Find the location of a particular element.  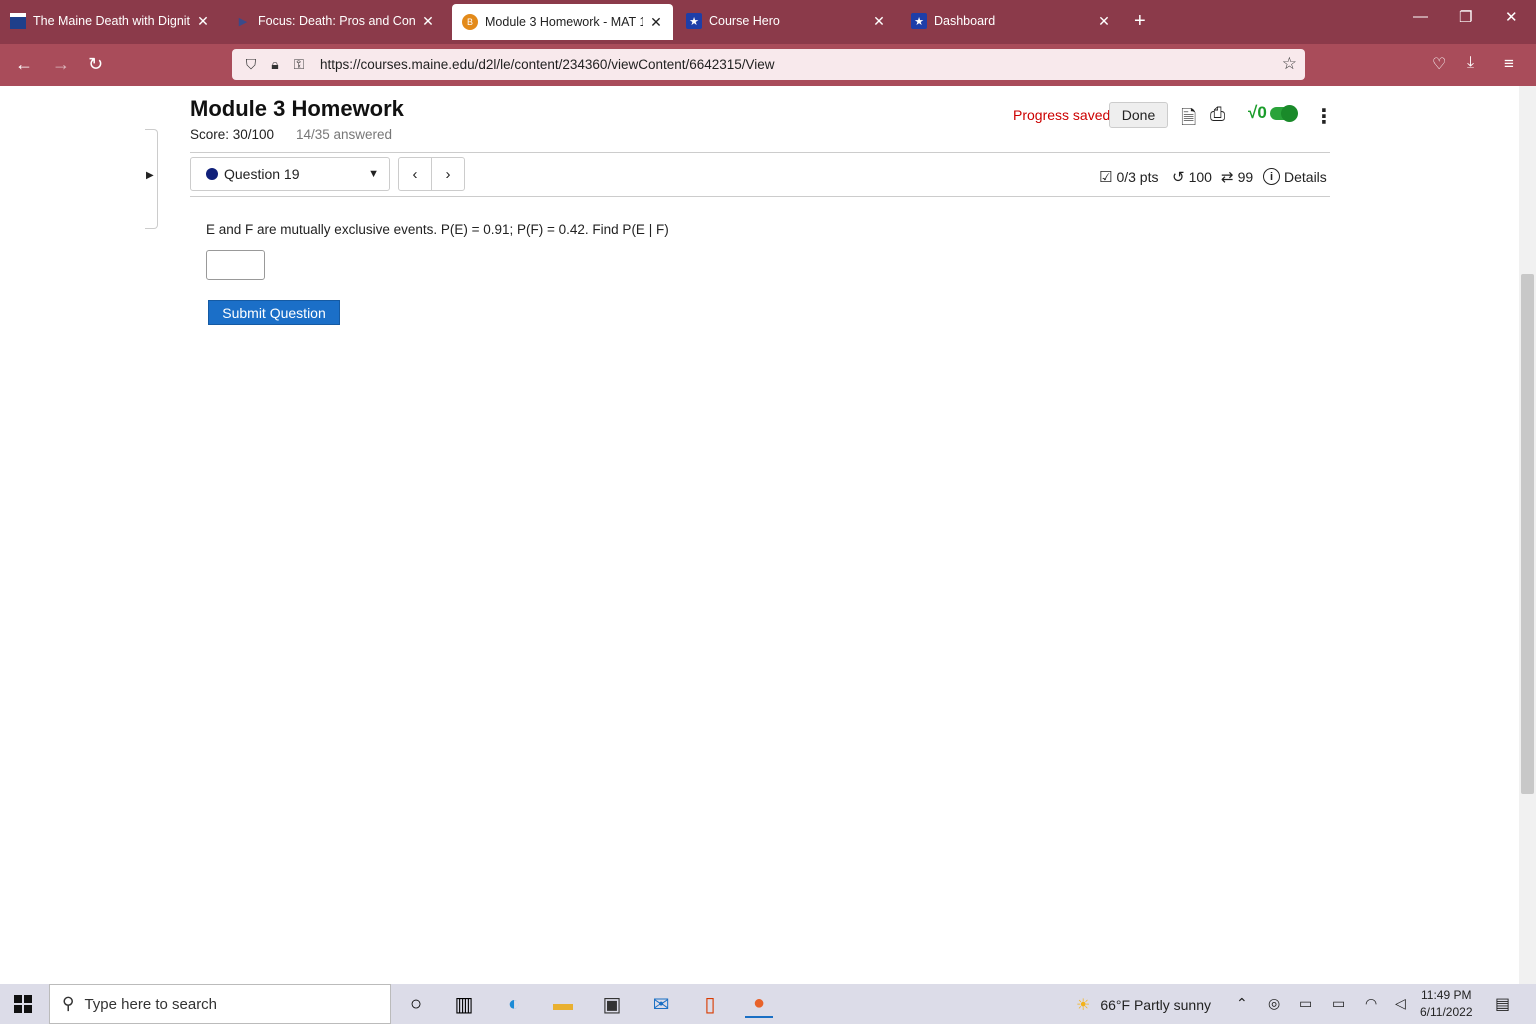

tab-title: The Maine Death with Dignity A is located at coordinates (111, 21).